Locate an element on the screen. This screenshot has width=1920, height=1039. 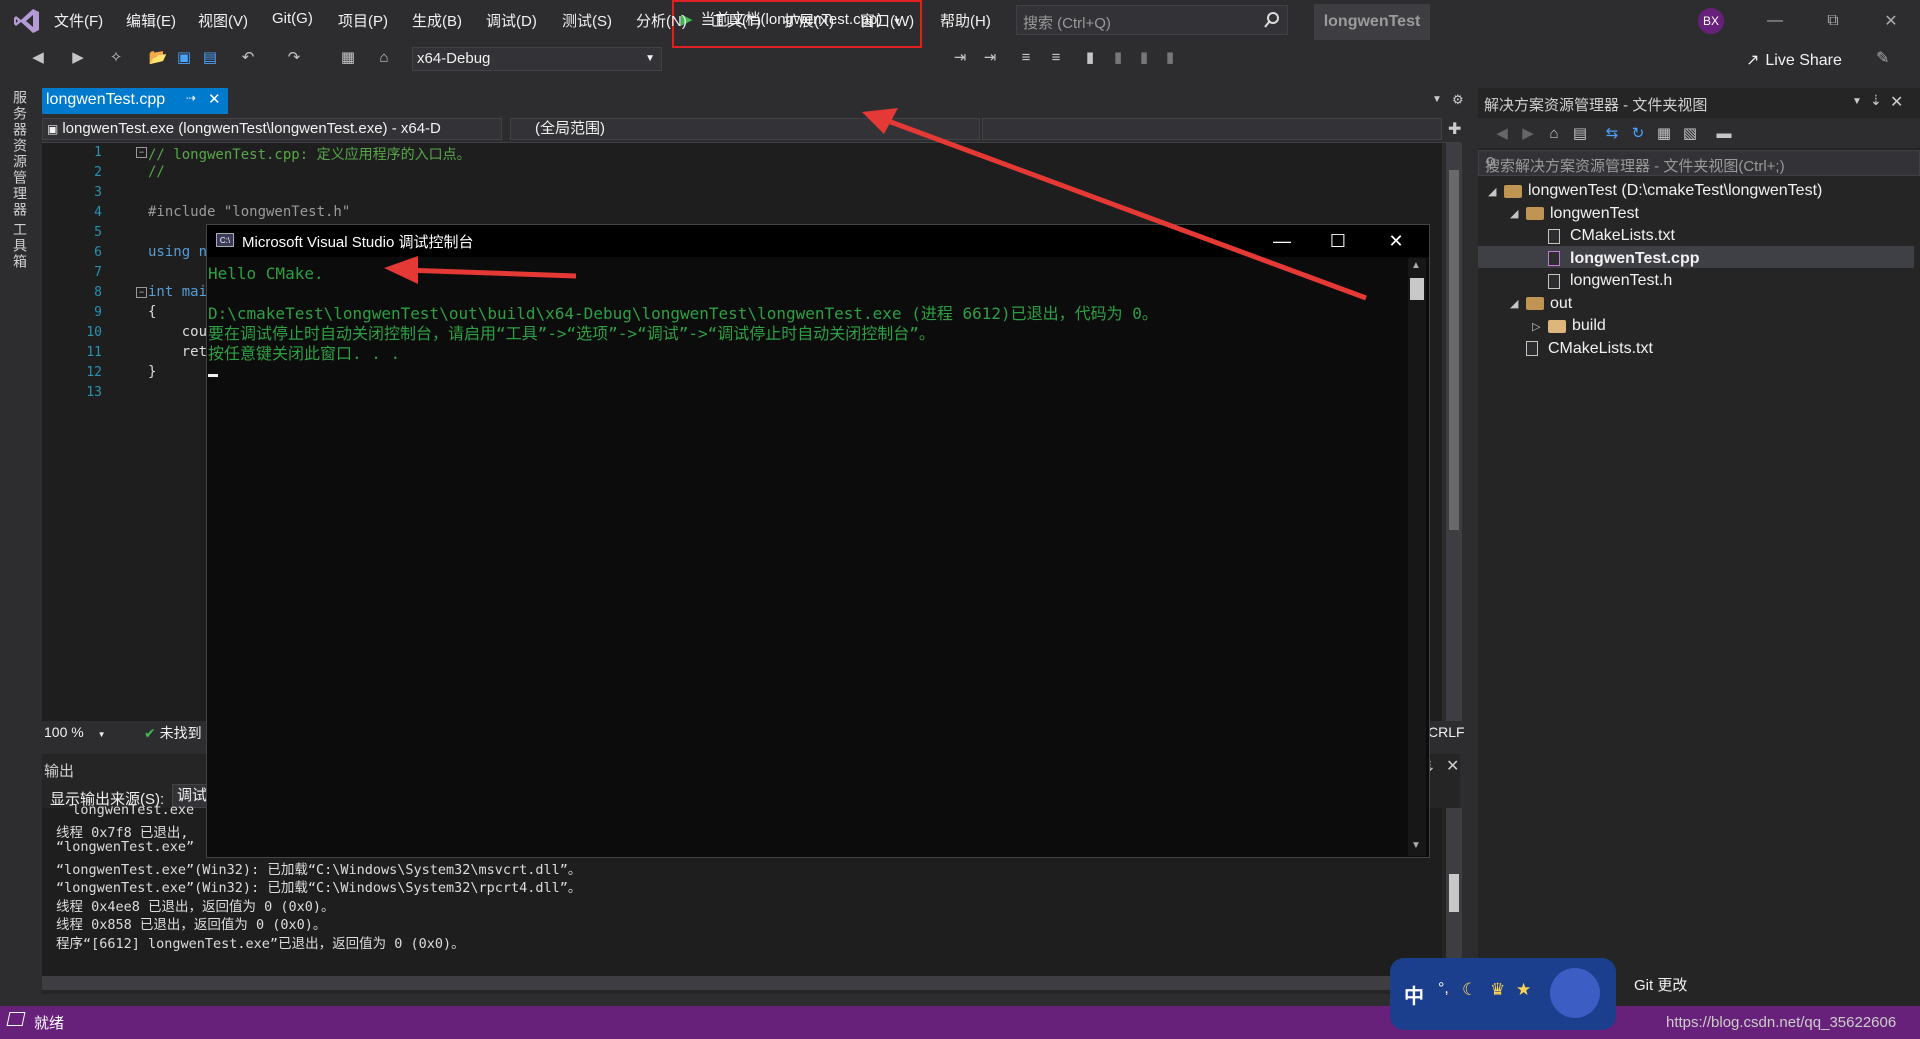
expand-toggle-icon: ▷ is located at coordinates (1540, 326).